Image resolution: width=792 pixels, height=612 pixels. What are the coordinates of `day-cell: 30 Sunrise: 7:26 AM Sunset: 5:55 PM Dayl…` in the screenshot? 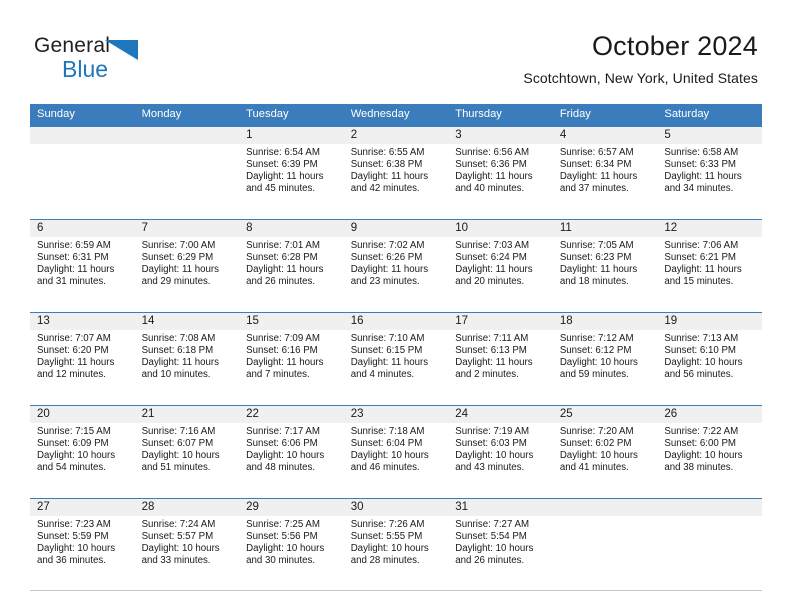 It's located at (396, 544).